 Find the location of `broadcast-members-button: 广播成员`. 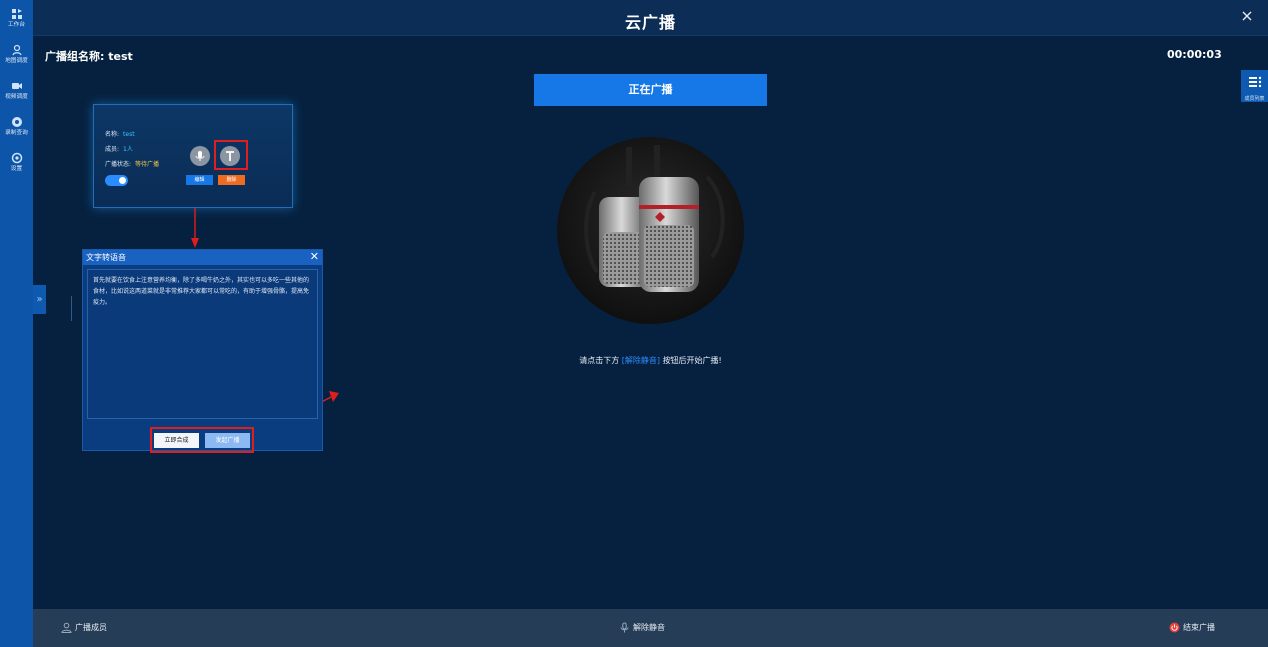

broadcast-members-button: 广播成员 is located at coordinates (84, 627).